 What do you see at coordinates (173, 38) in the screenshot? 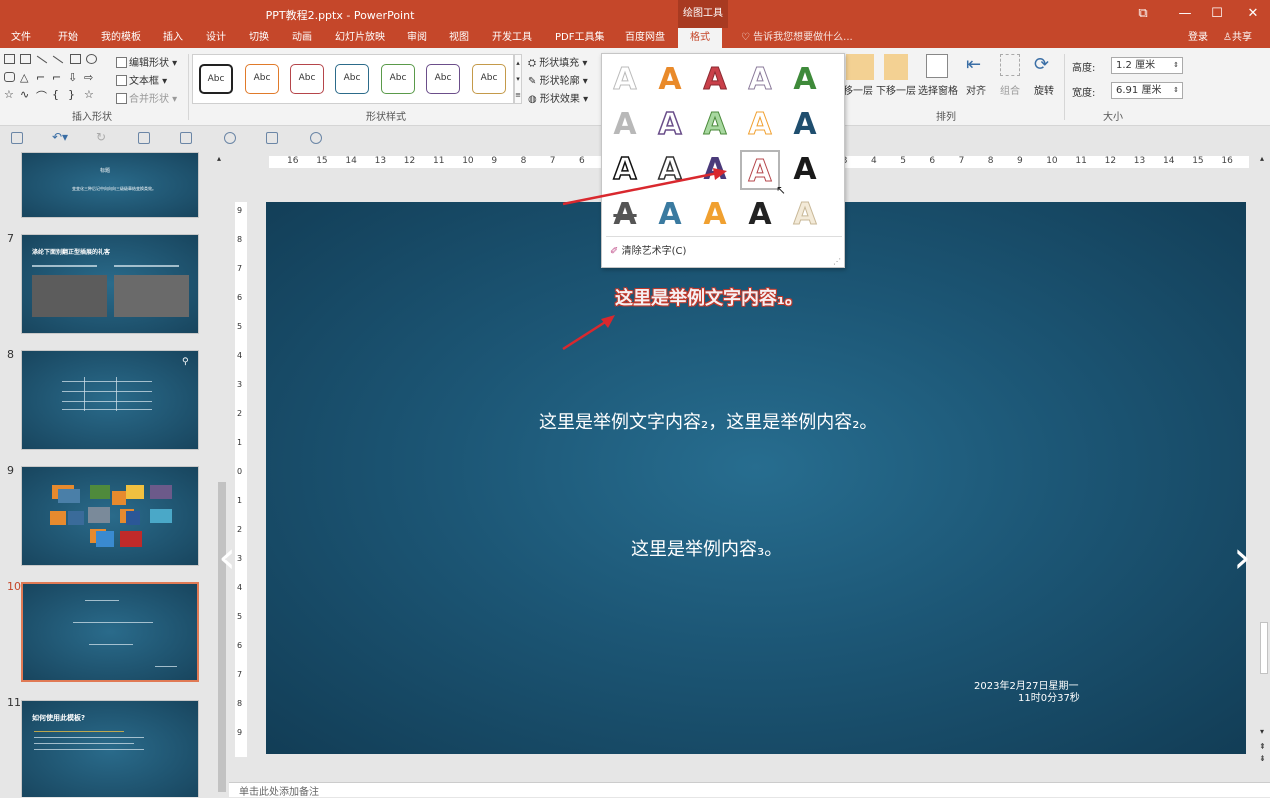
I see `tab-insert: 插入` at bounding box center [173, 38].